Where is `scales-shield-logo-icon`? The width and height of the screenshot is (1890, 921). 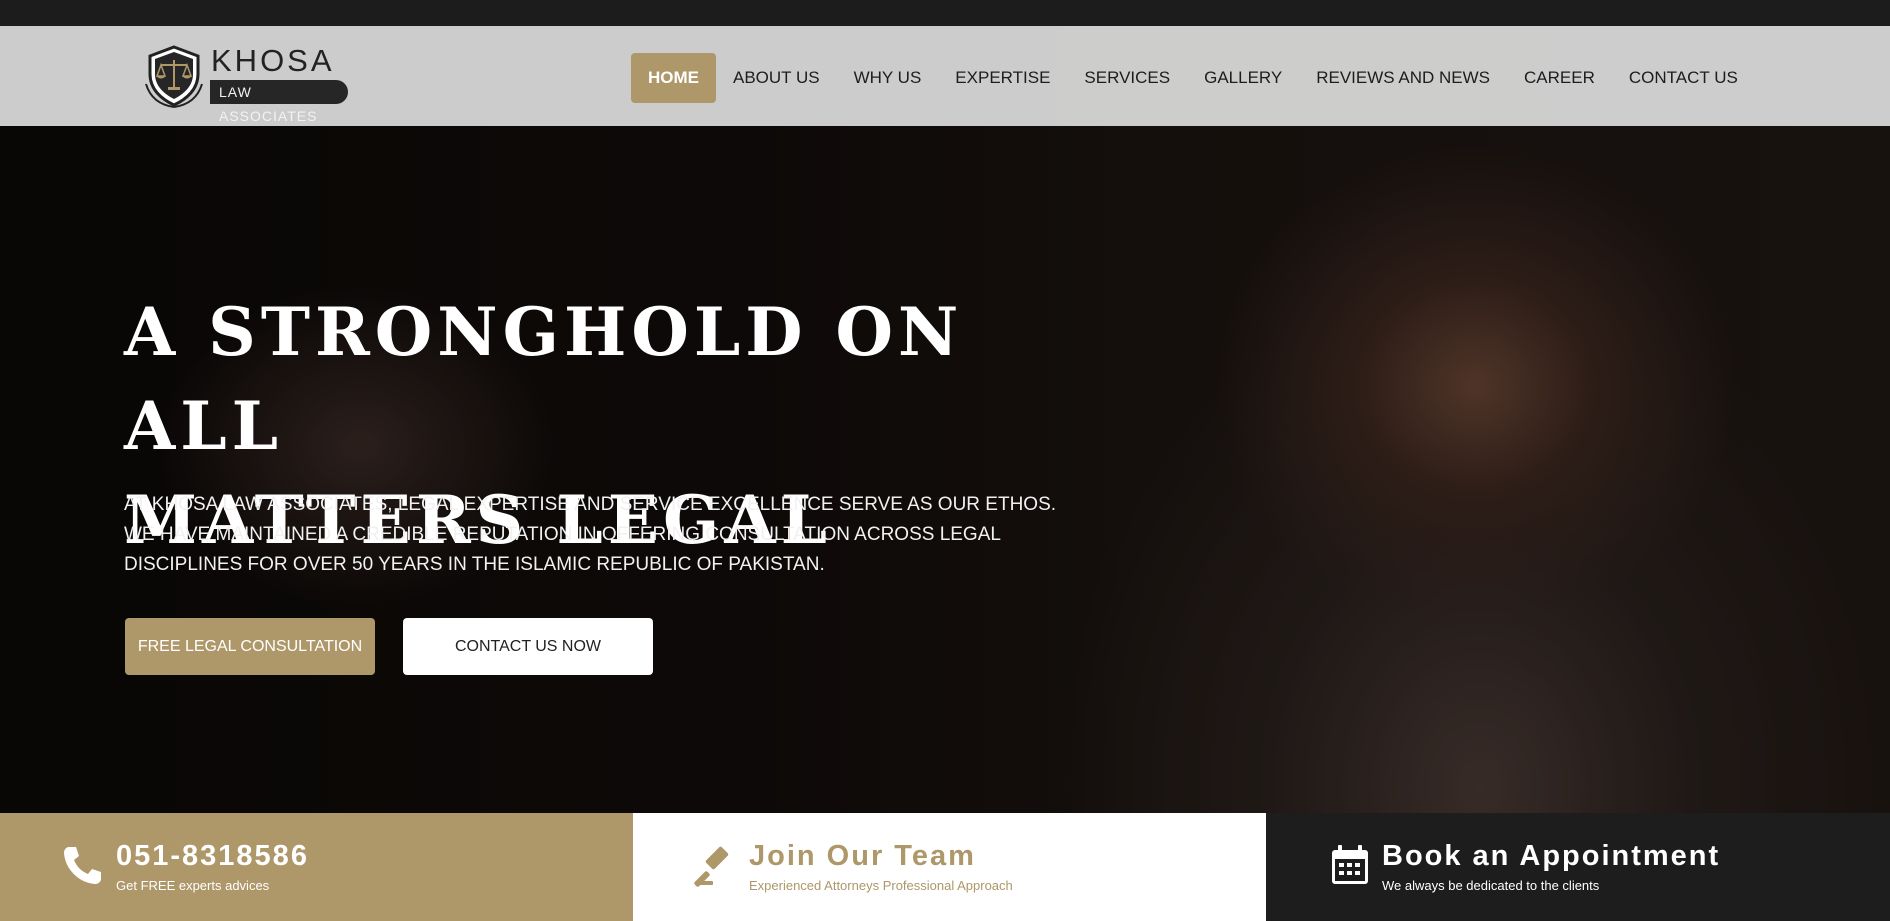
scales-shield-logo-icon is located at coordinates (174, 76).